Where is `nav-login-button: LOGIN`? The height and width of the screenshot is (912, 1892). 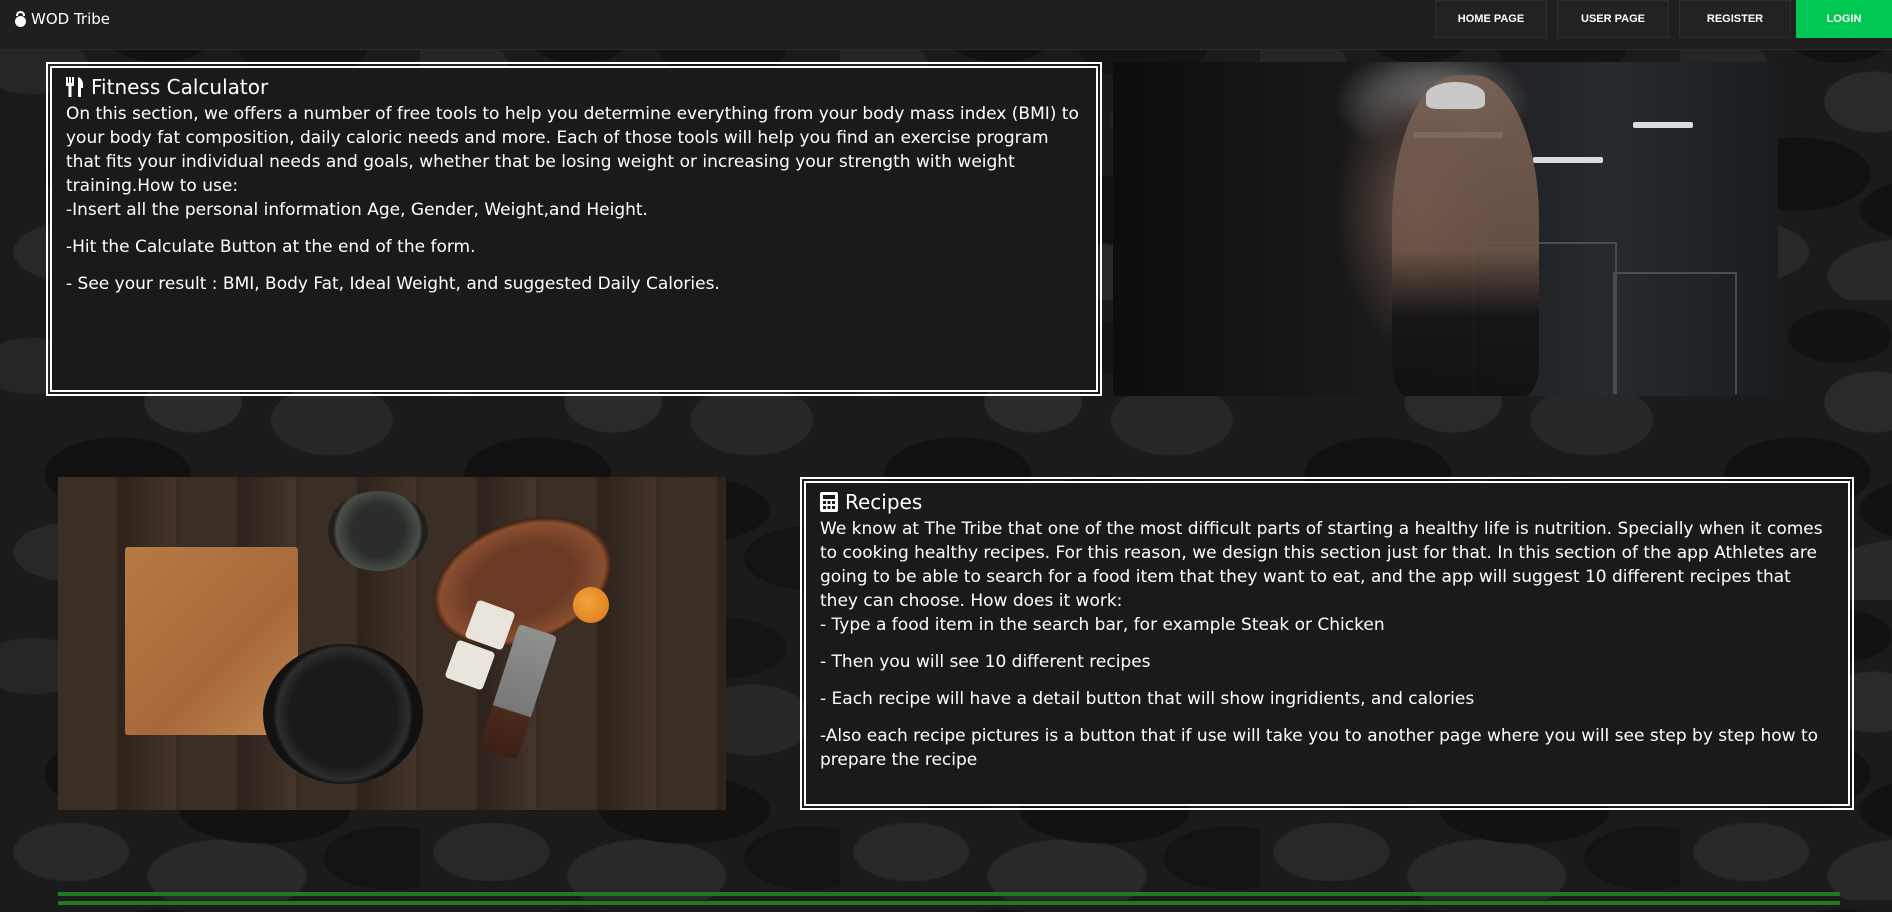 nav-login-button: LOGIN is located at coordinates (1844, 19).